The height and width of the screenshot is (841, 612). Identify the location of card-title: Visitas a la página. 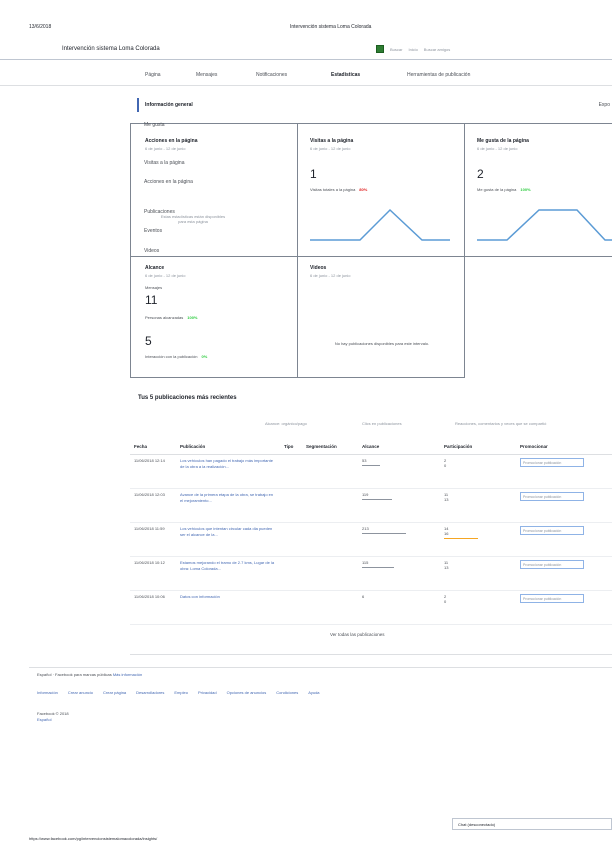
(332, 141).